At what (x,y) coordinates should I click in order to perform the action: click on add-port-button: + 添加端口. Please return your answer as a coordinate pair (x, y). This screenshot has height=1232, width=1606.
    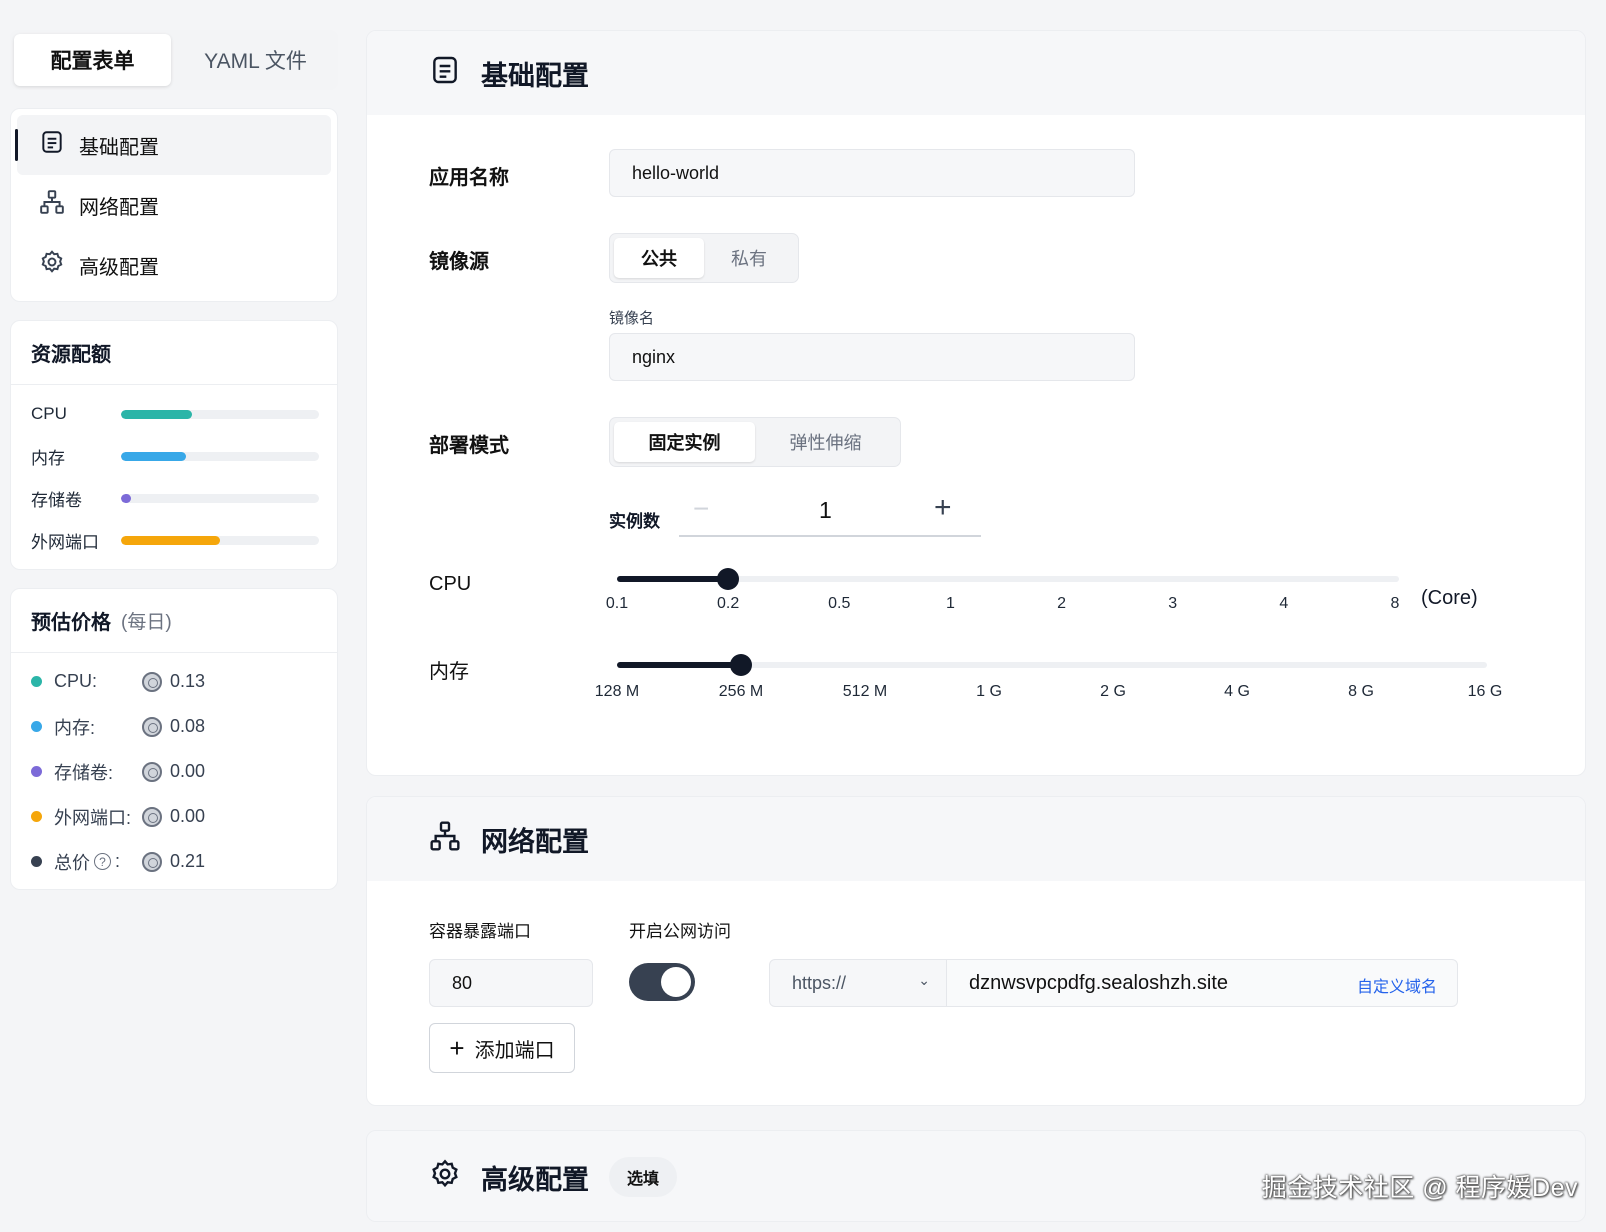
    Looking at the image, I should click on (502, 1048).